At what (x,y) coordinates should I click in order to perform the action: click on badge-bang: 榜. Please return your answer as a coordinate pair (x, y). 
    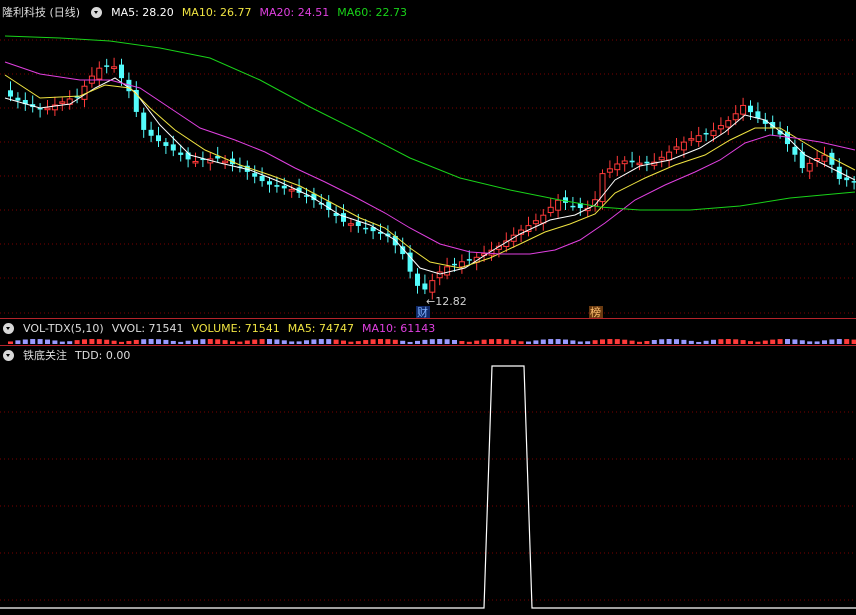
    Looking at the image, I should click on (596, 312).